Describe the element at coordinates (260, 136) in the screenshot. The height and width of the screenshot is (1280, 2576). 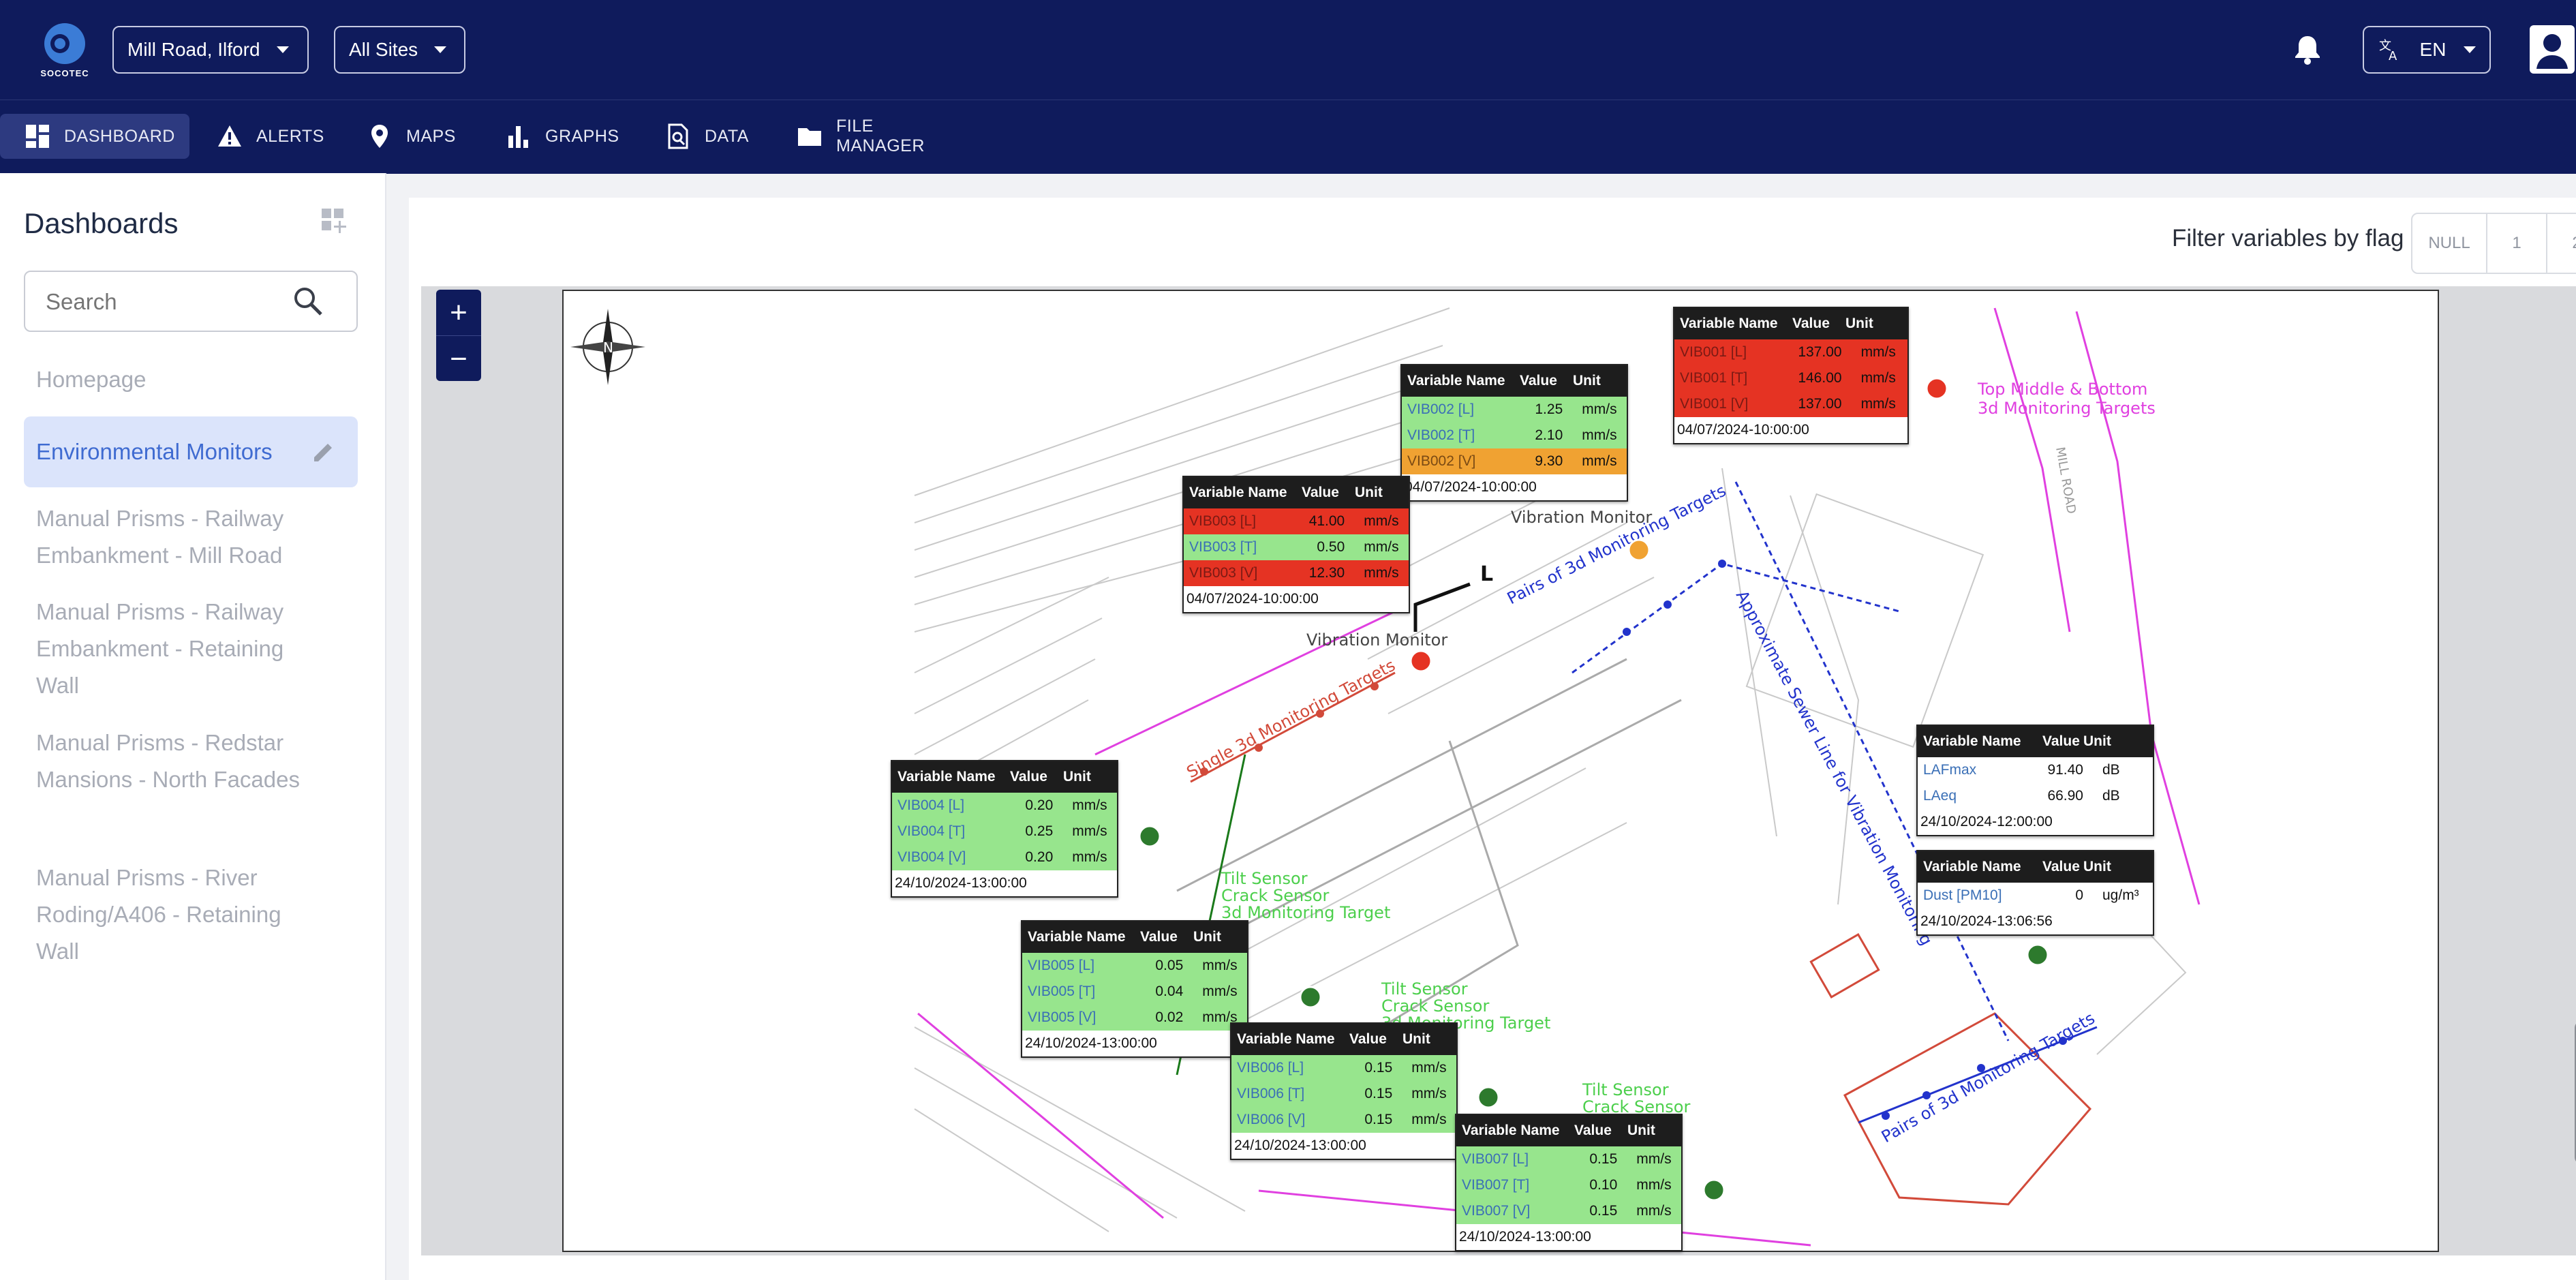
I see `nav-alerts: ALERTS` at that location.